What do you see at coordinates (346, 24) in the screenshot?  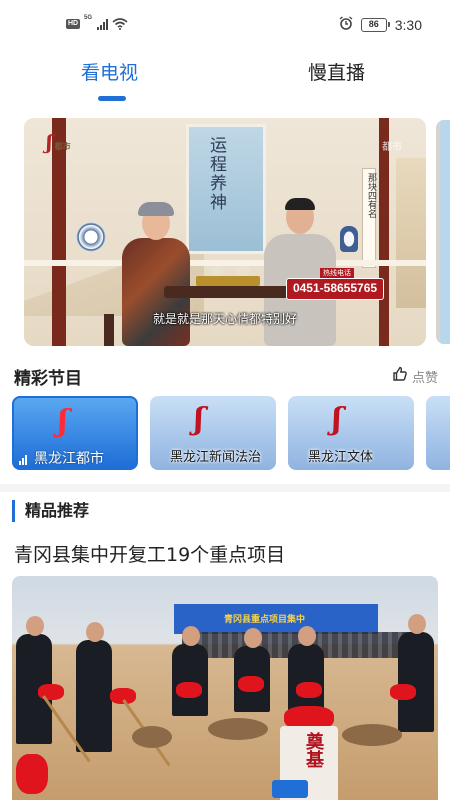 I see `alarm-icon` at bounding box center [346, 24].